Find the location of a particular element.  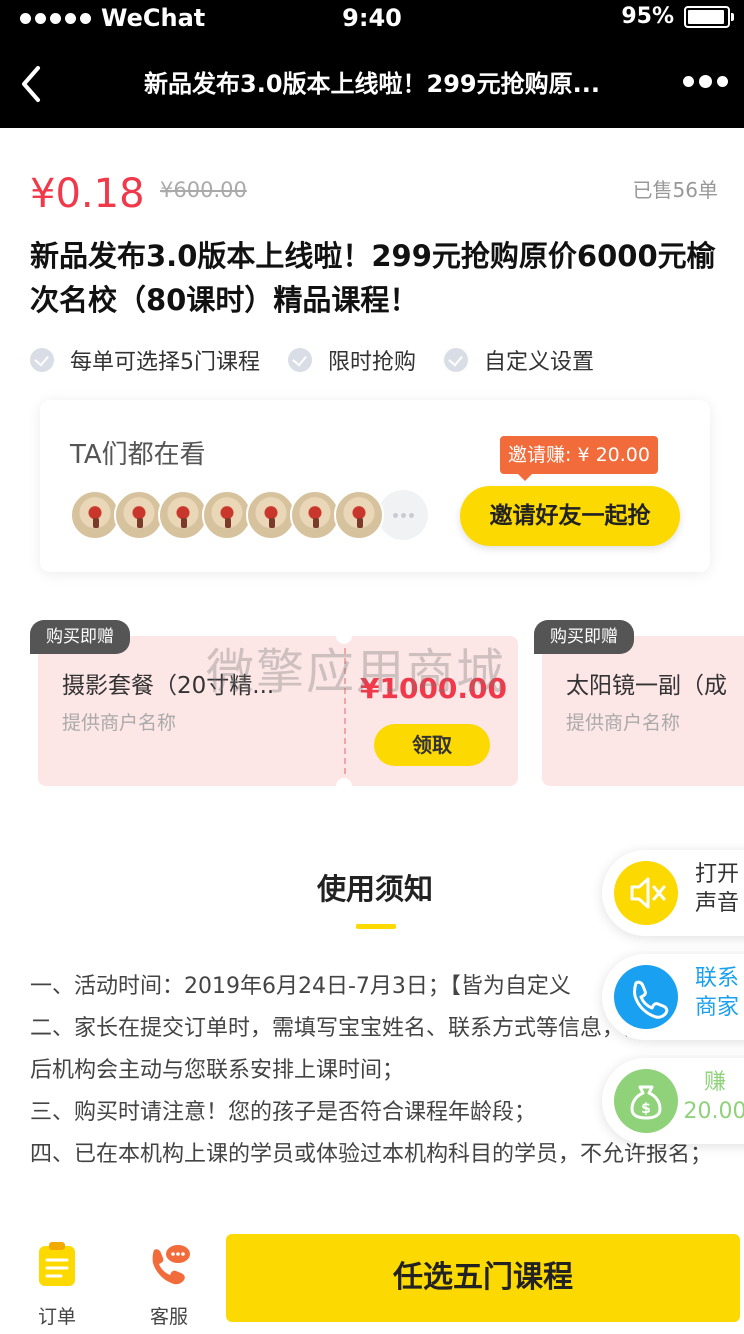

feature-item: 自定义设置 is located at coordinates (519, 360).